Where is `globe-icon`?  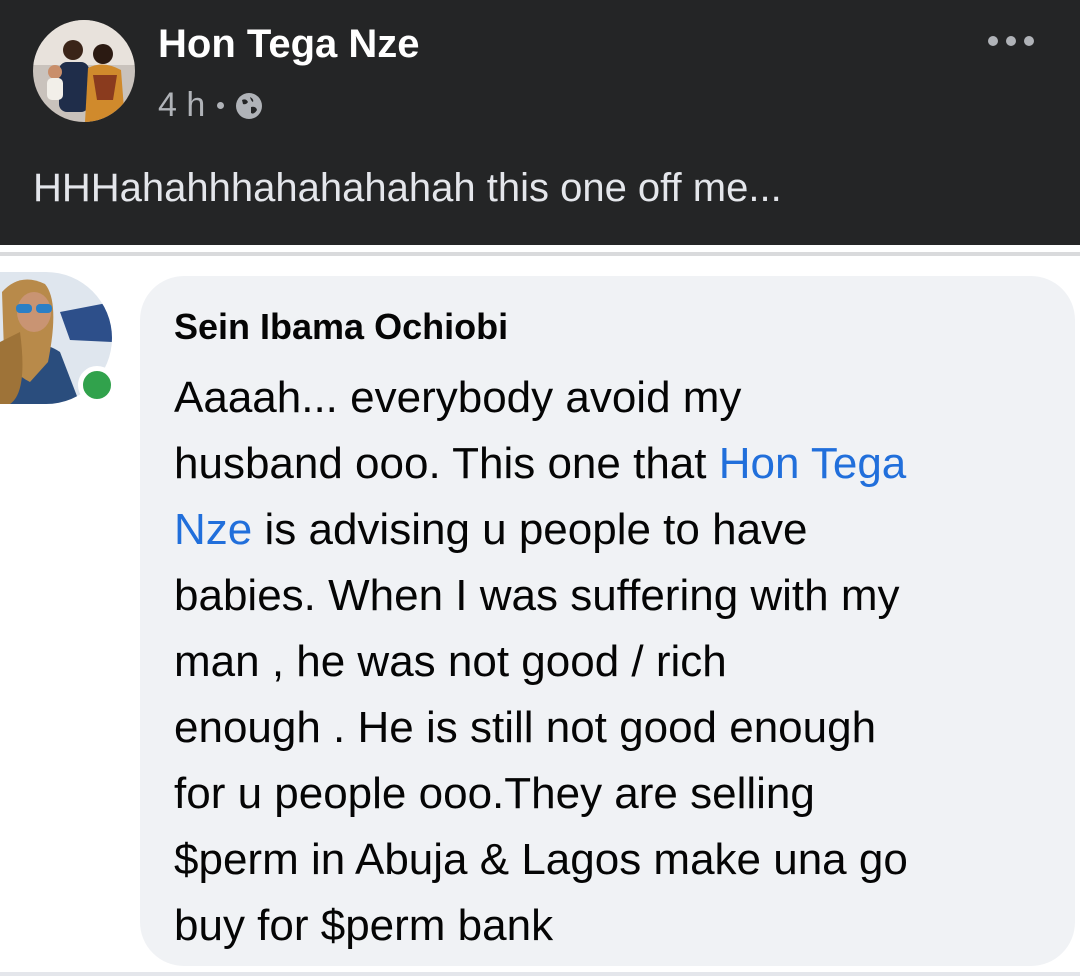
globe-icon is located at coordinates (249, 106).